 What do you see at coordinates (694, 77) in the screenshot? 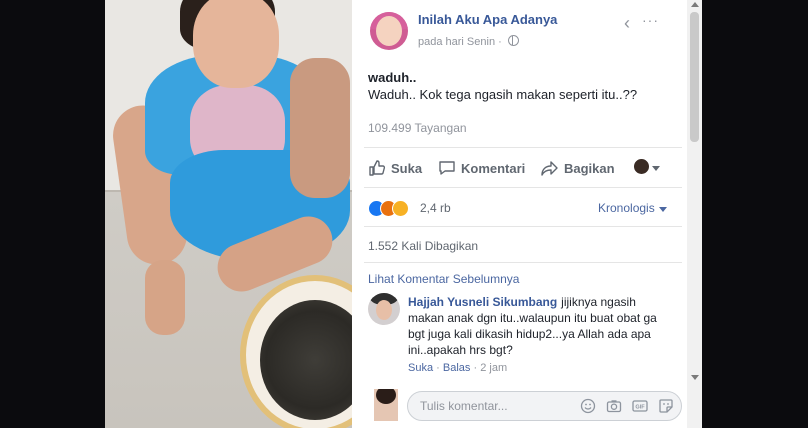
I see `scroll-thumb` at bounding box center [694, 77].